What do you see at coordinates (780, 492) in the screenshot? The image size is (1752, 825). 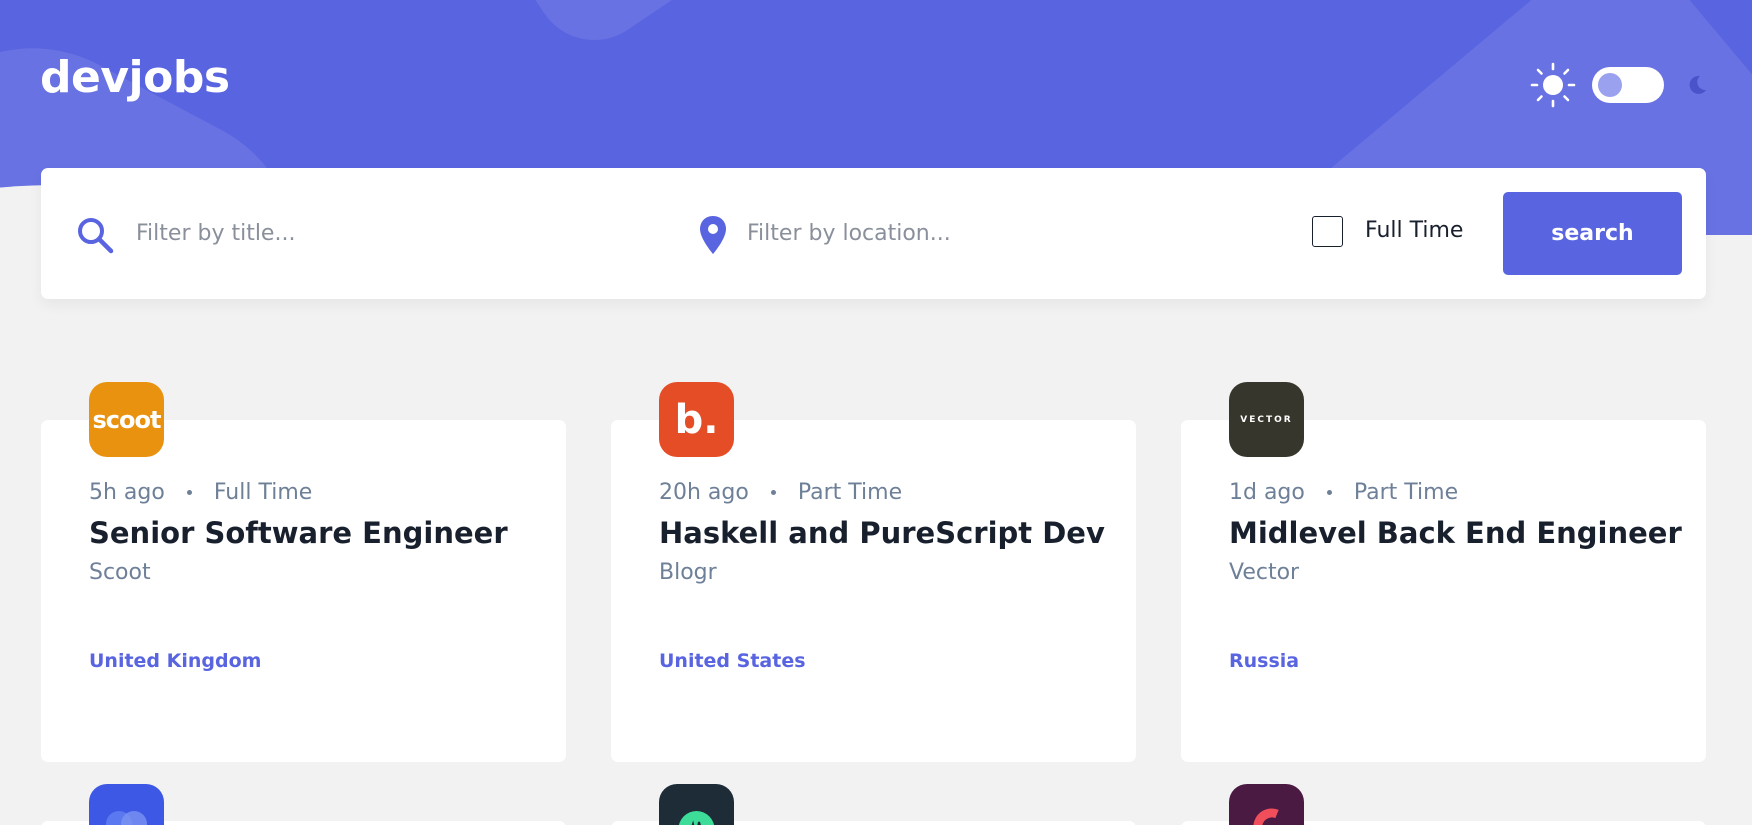 I see `job-meta: 20h ago Part Time` at bounding box center [780, 492].